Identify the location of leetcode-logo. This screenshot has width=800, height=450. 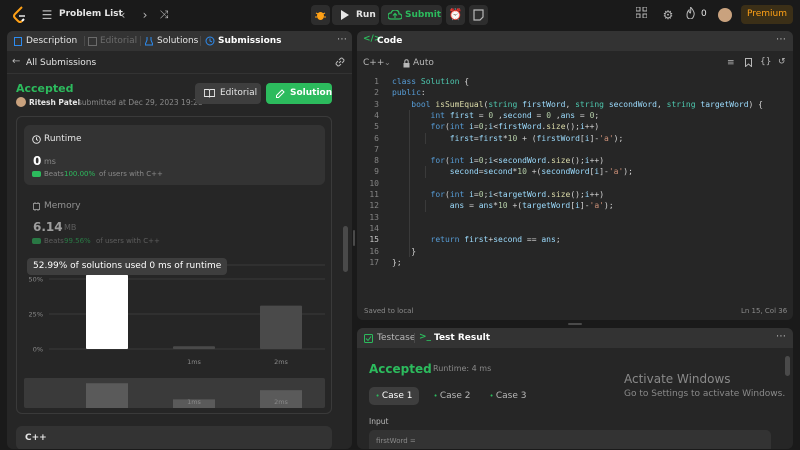
(20, 15).